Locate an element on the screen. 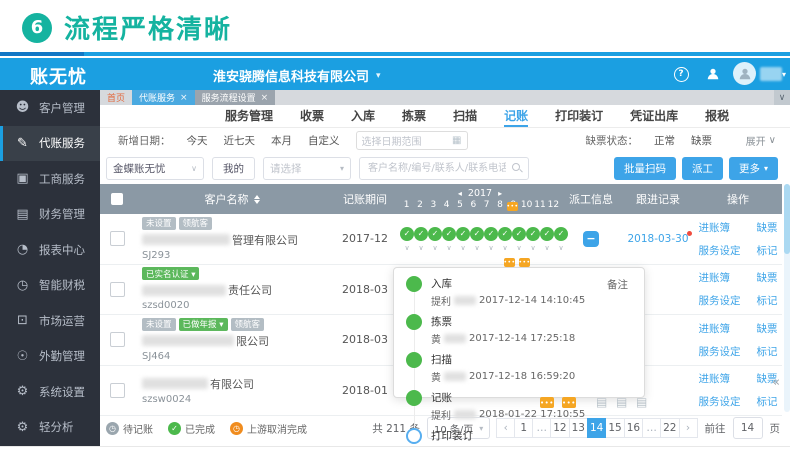 The height and width of the screenshot is (458, 790). collapse-panel-icon: « is located at coordinates (776, 382).